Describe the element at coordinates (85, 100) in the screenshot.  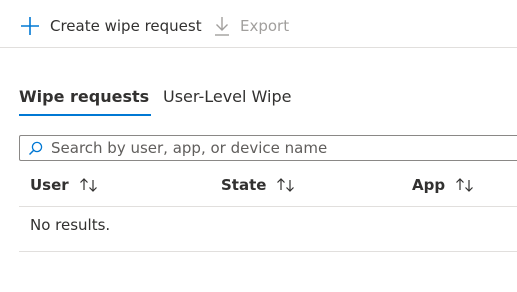
I see `tab-wipe-requests: Wipe requests` at that location.